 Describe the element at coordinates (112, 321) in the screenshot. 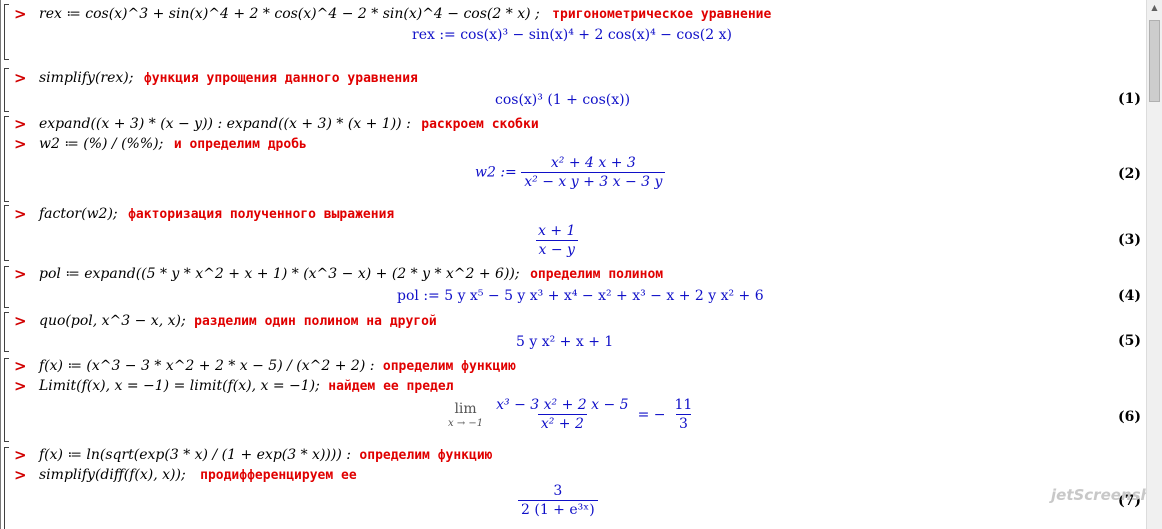

I see `input-expression: quo(pol, x^3 − x, x);` at that location.